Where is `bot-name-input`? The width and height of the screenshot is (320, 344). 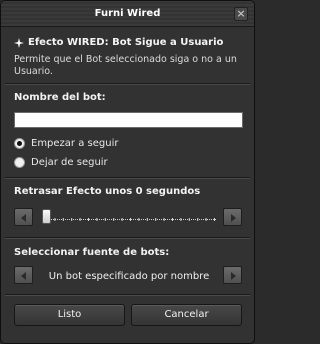
bot-name-input is located at coordinates (128, 120).